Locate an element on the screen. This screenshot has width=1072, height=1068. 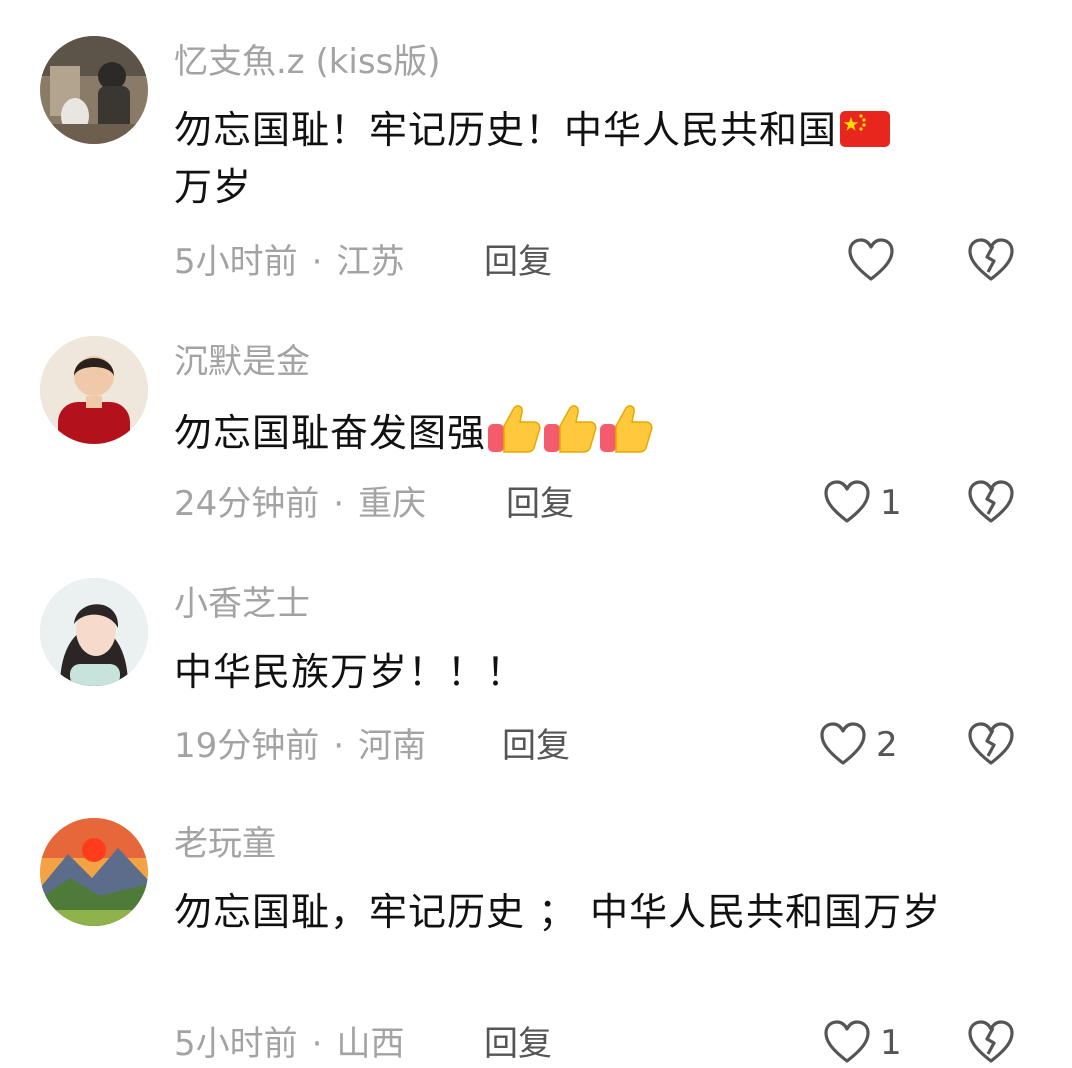
comment-meta: 5小时前 · 江苏 is located at coordinates (289, 262).